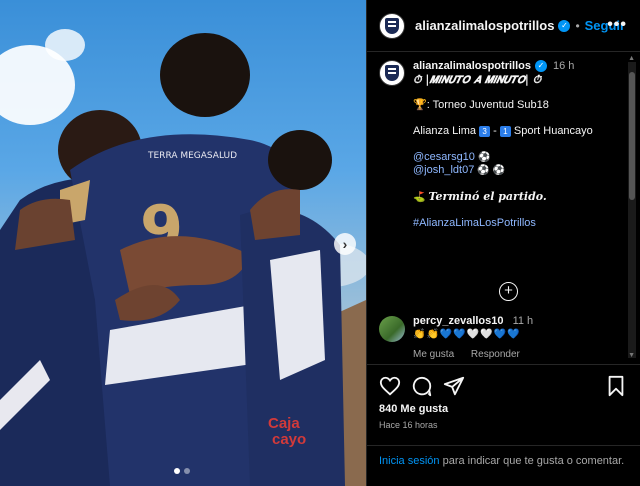 The image size is (640, 486). Describe the element at coordinates (487, 196) in the screenshot. I see `caption-final: Terminó el partido.` at that location.